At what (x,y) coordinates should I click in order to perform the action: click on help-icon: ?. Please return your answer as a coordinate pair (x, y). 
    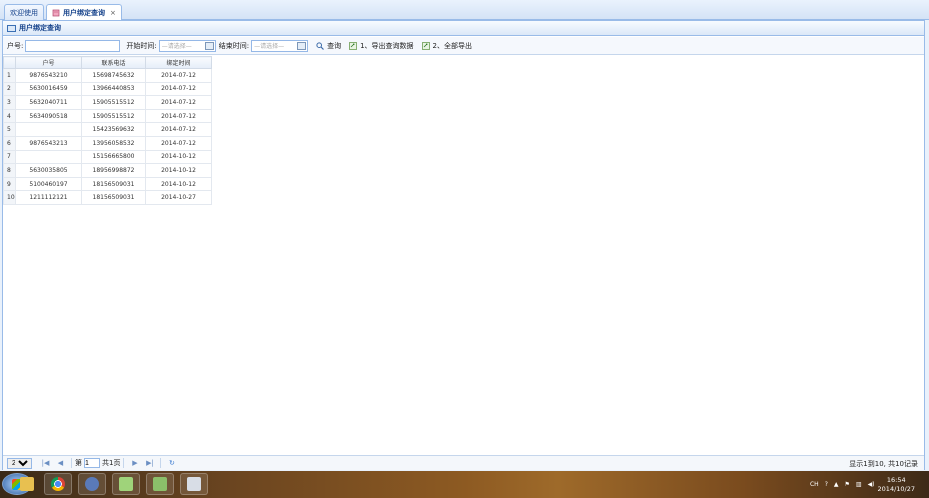
    Looking at the image, I should click on (826, 484).